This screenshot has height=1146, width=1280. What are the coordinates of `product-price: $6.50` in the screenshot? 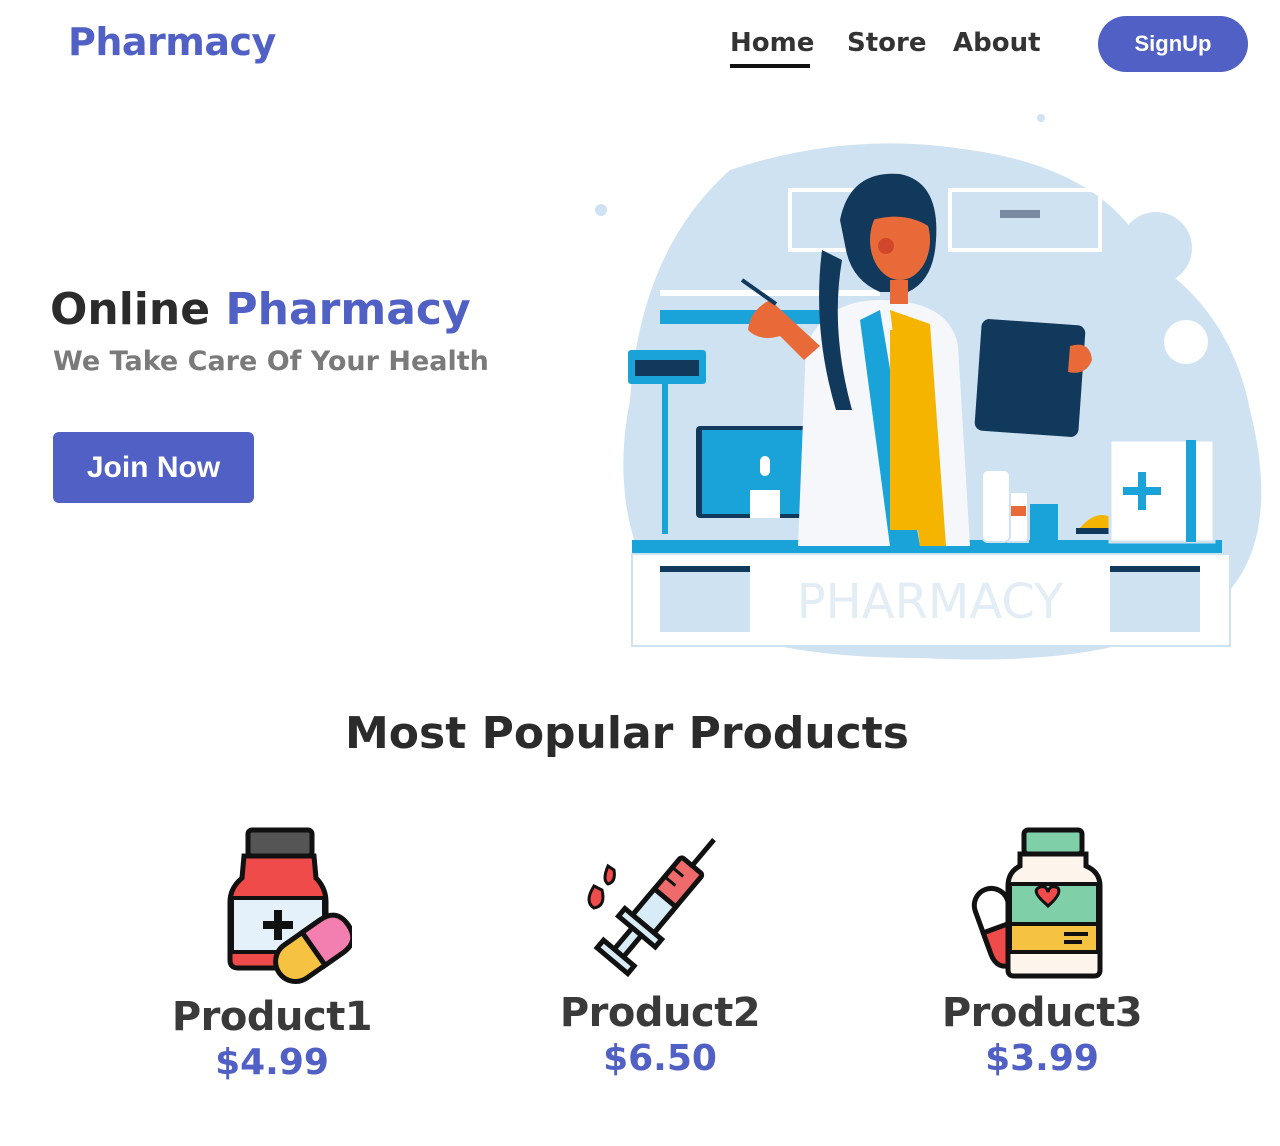 It's located at (660, 1058).